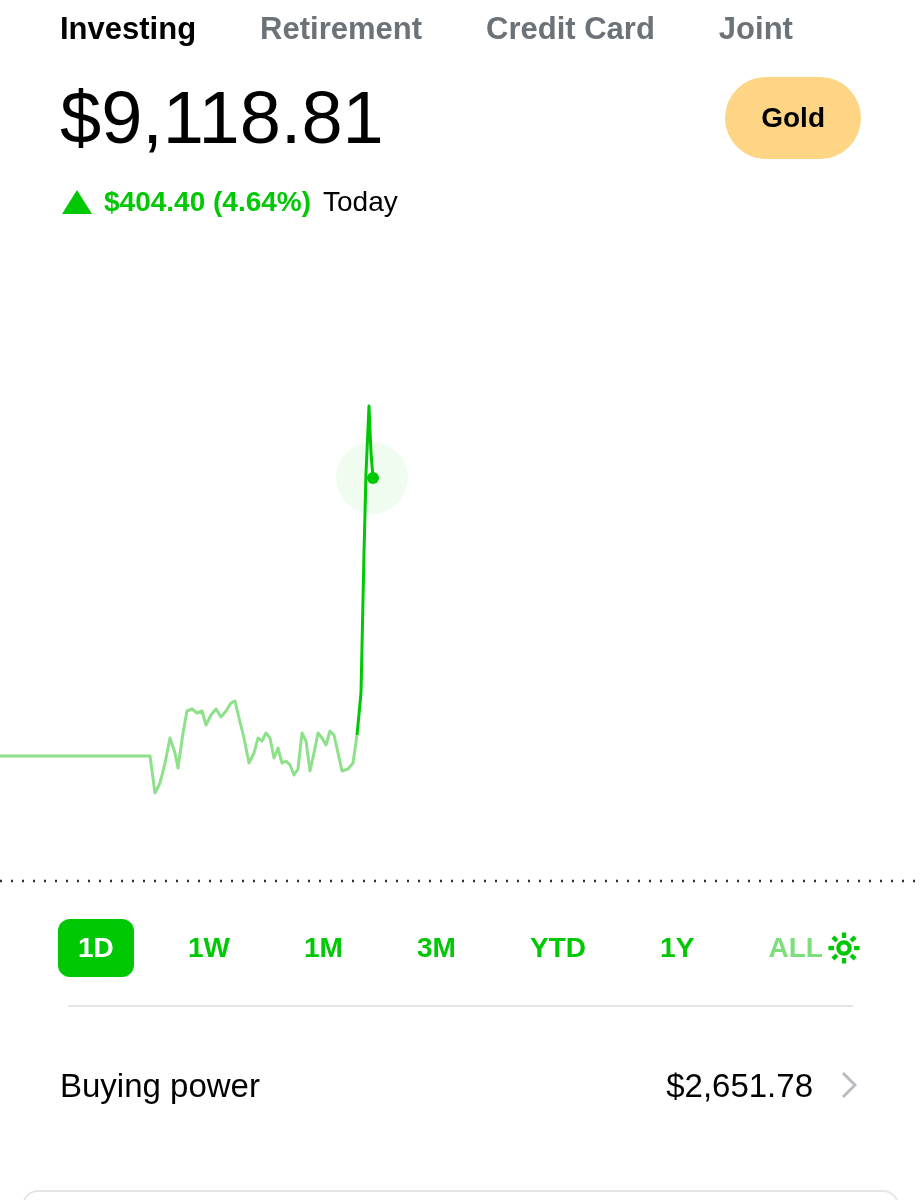  Describe the element at coordinates (558, 947) in the screenshot. I see `range-button: YTD` at that location.